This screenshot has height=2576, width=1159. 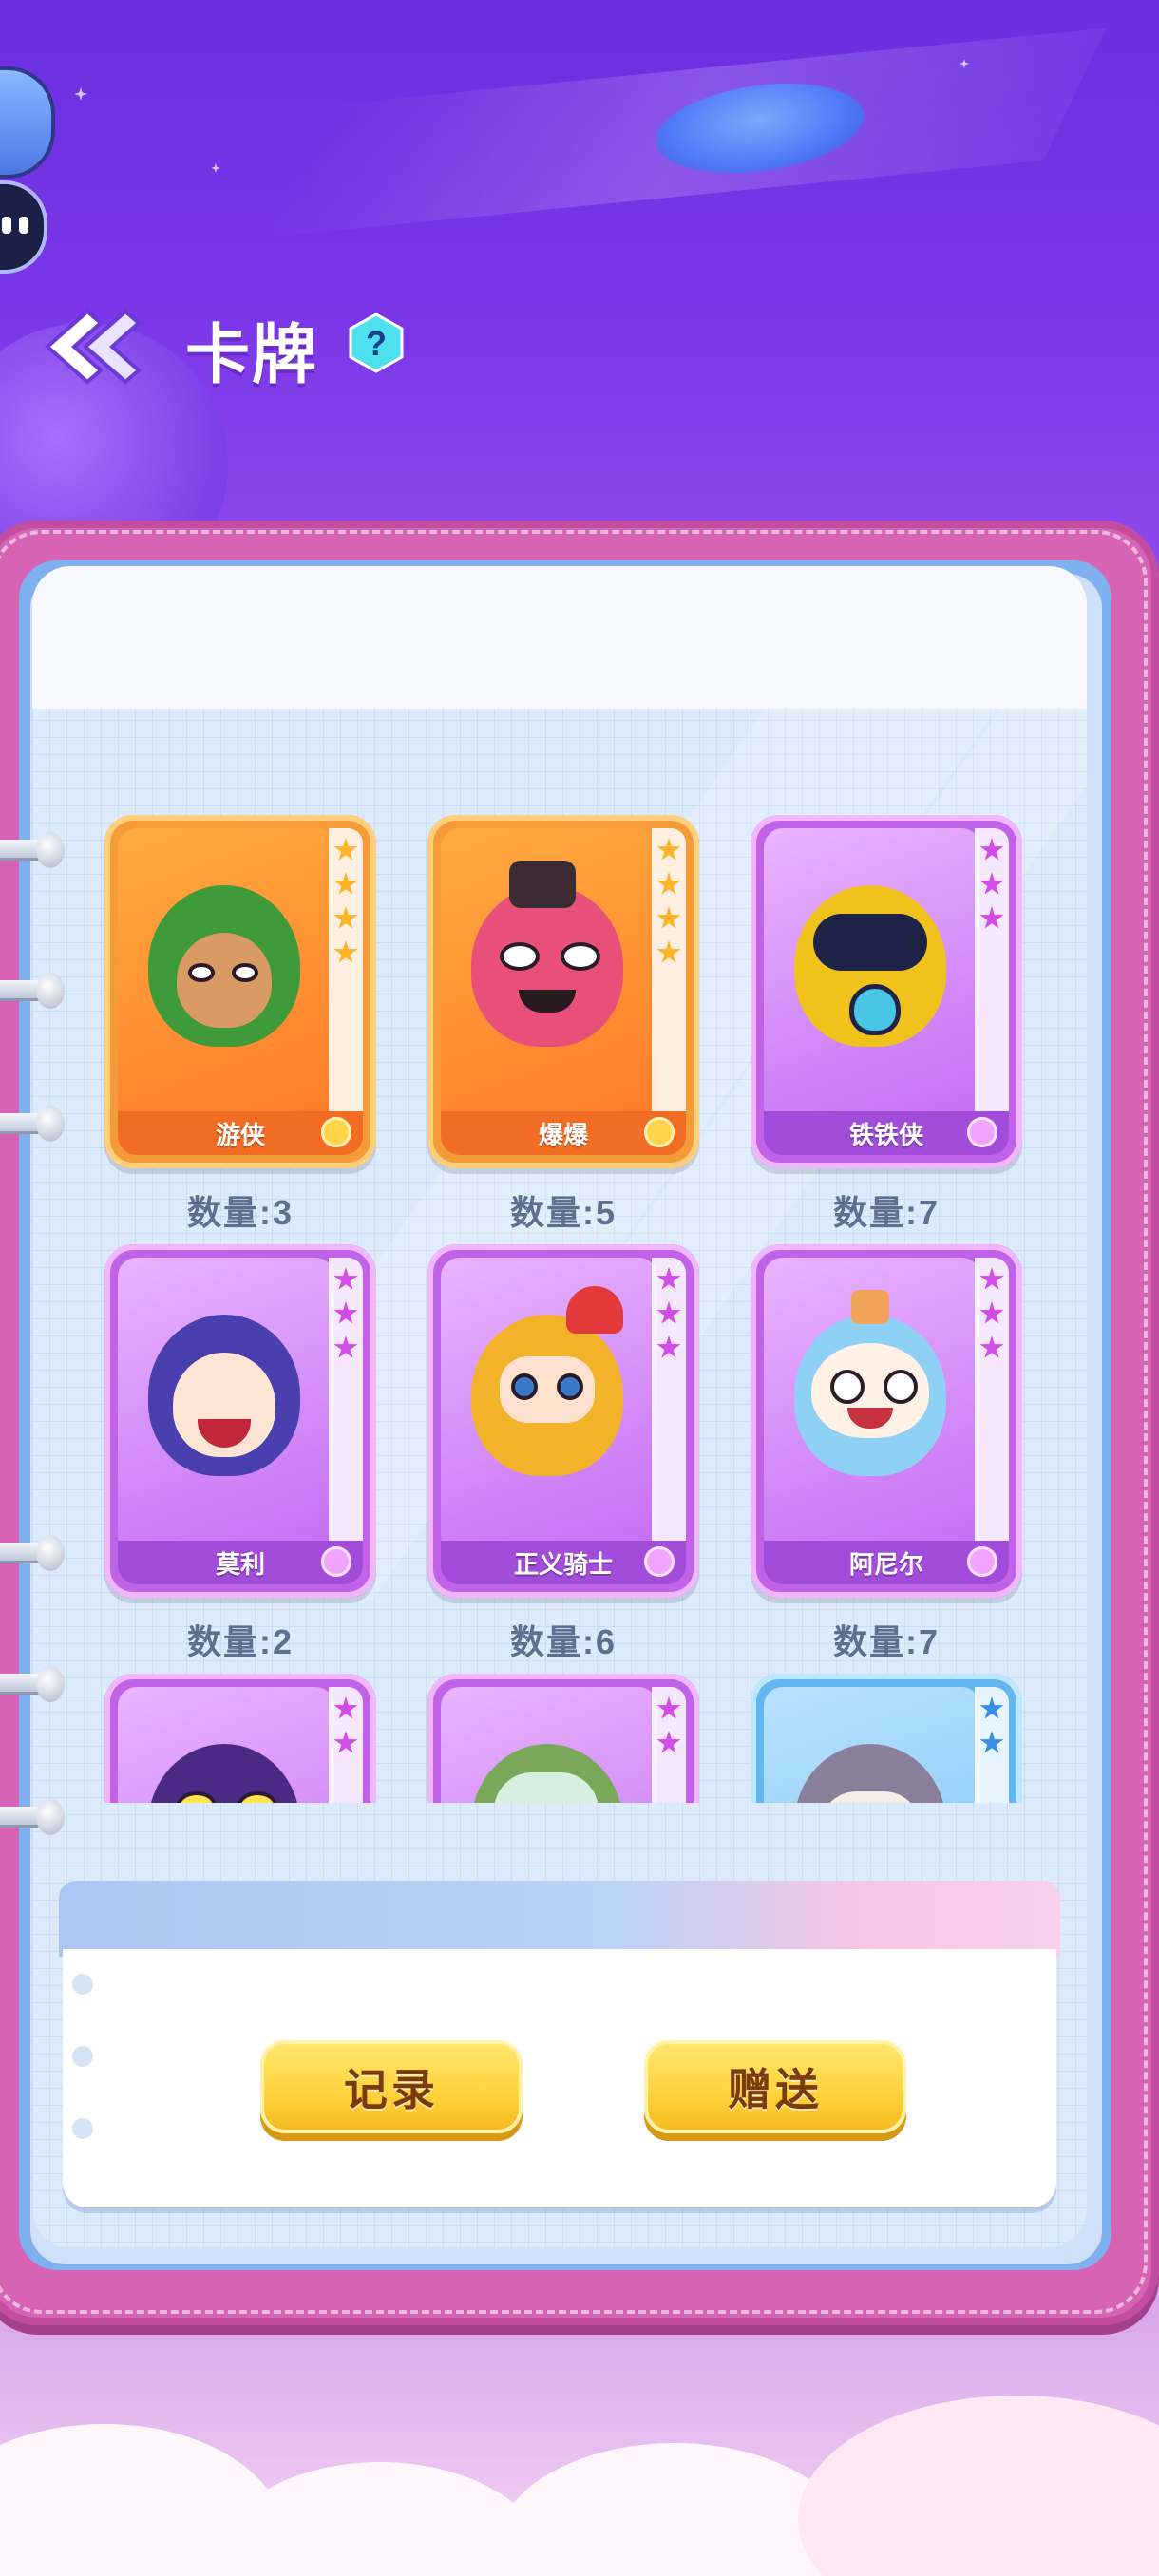 I want to click on card-justice-knight: 正义骑士, so click(x=563, y=1421).